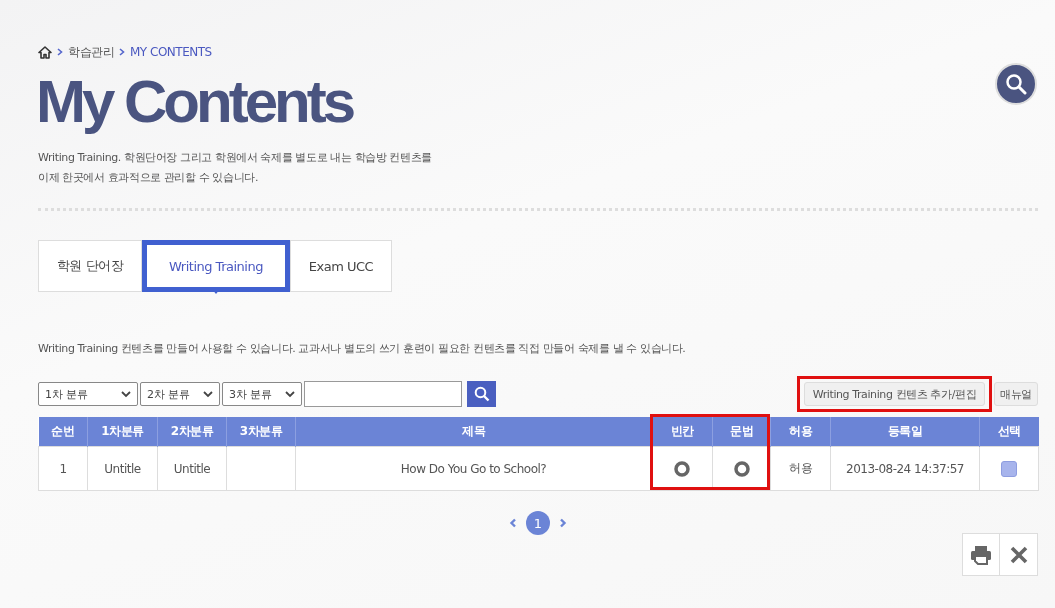  What do you see at coordinates (63, 468) in the screenshot?
I see `table-cell: 1` at bounding box center [63, 468].